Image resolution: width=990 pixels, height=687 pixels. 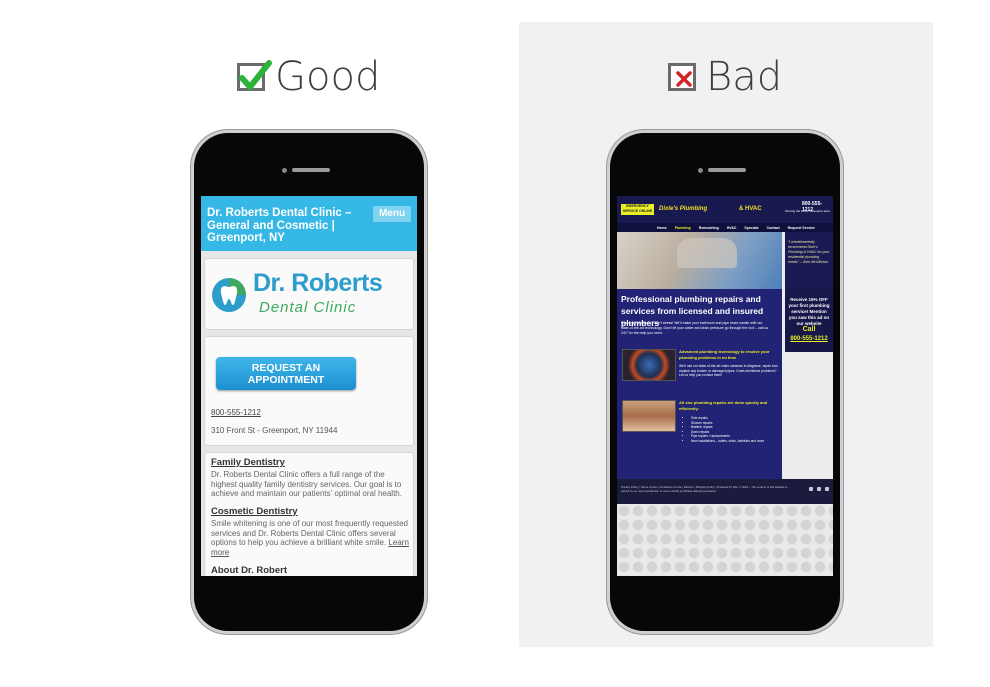 I want to click on menu-button: Menu, so click(x=392, y=214).